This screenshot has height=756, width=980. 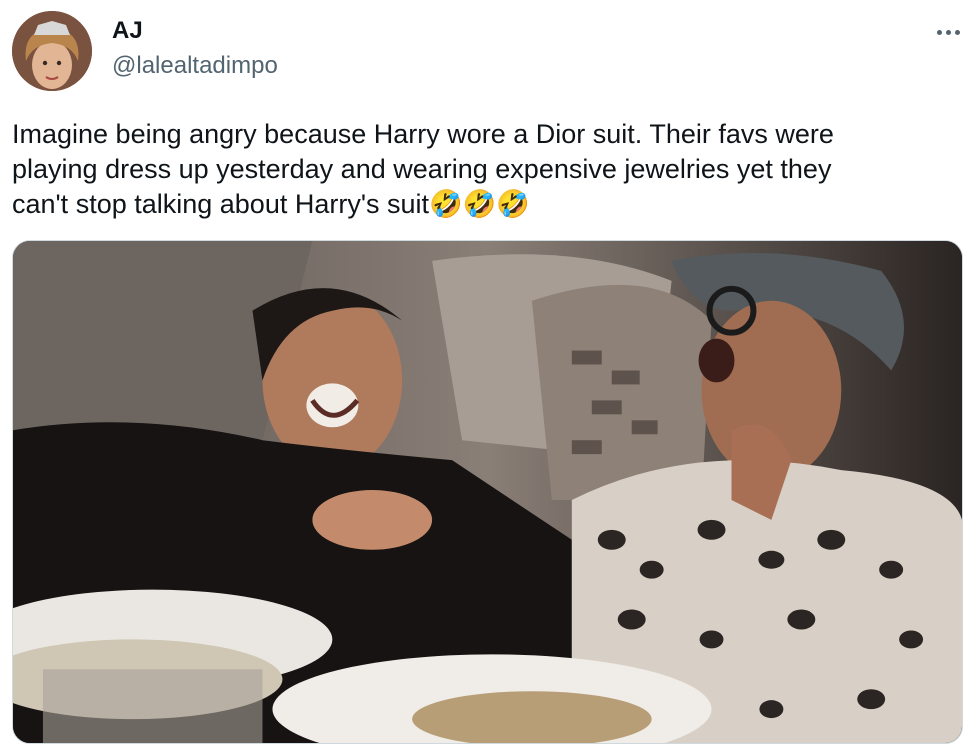 What do you see at coordinates (127, 31) in the screenshot?
I see `author-display-name: AJ` at bounding box center [127, 31].